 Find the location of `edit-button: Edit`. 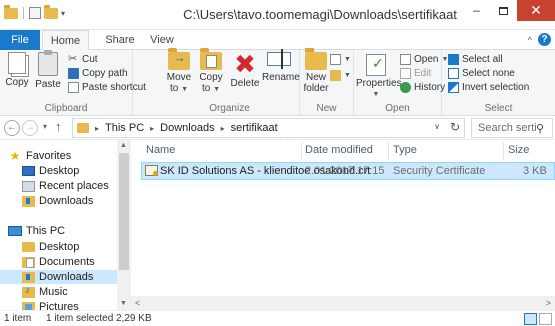

edit-button: Edit is located at coordinates (415, 73).